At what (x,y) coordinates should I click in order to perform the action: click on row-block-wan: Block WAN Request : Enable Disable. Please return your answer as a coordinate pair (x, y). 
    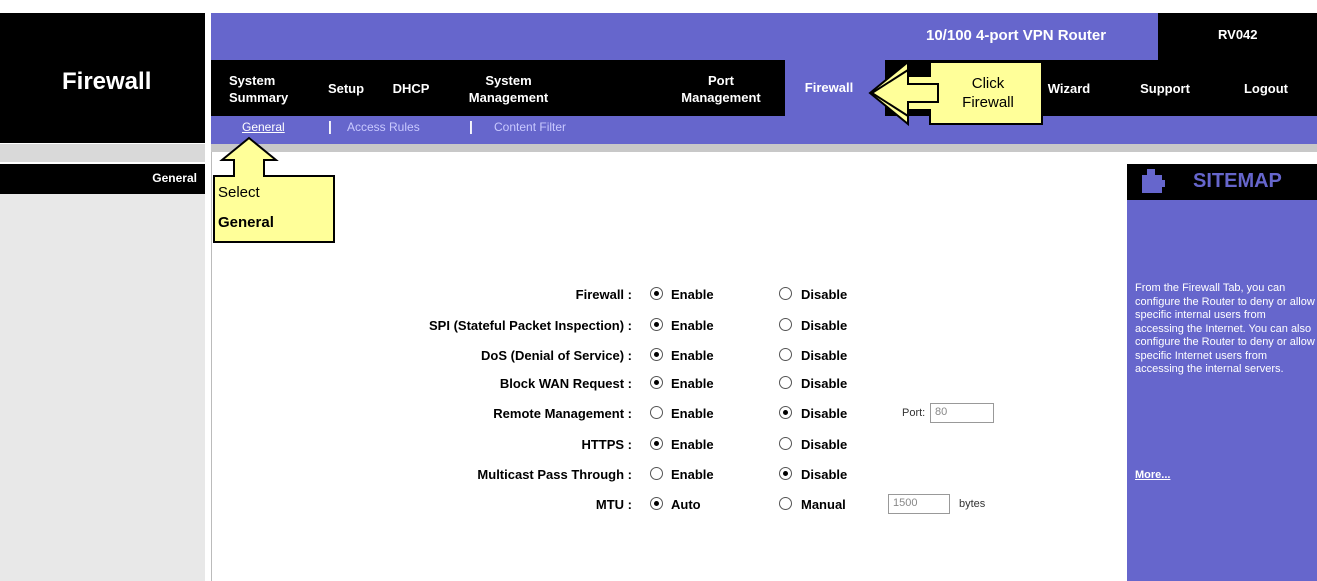
    Looking at the image, I should click on (667, 384).